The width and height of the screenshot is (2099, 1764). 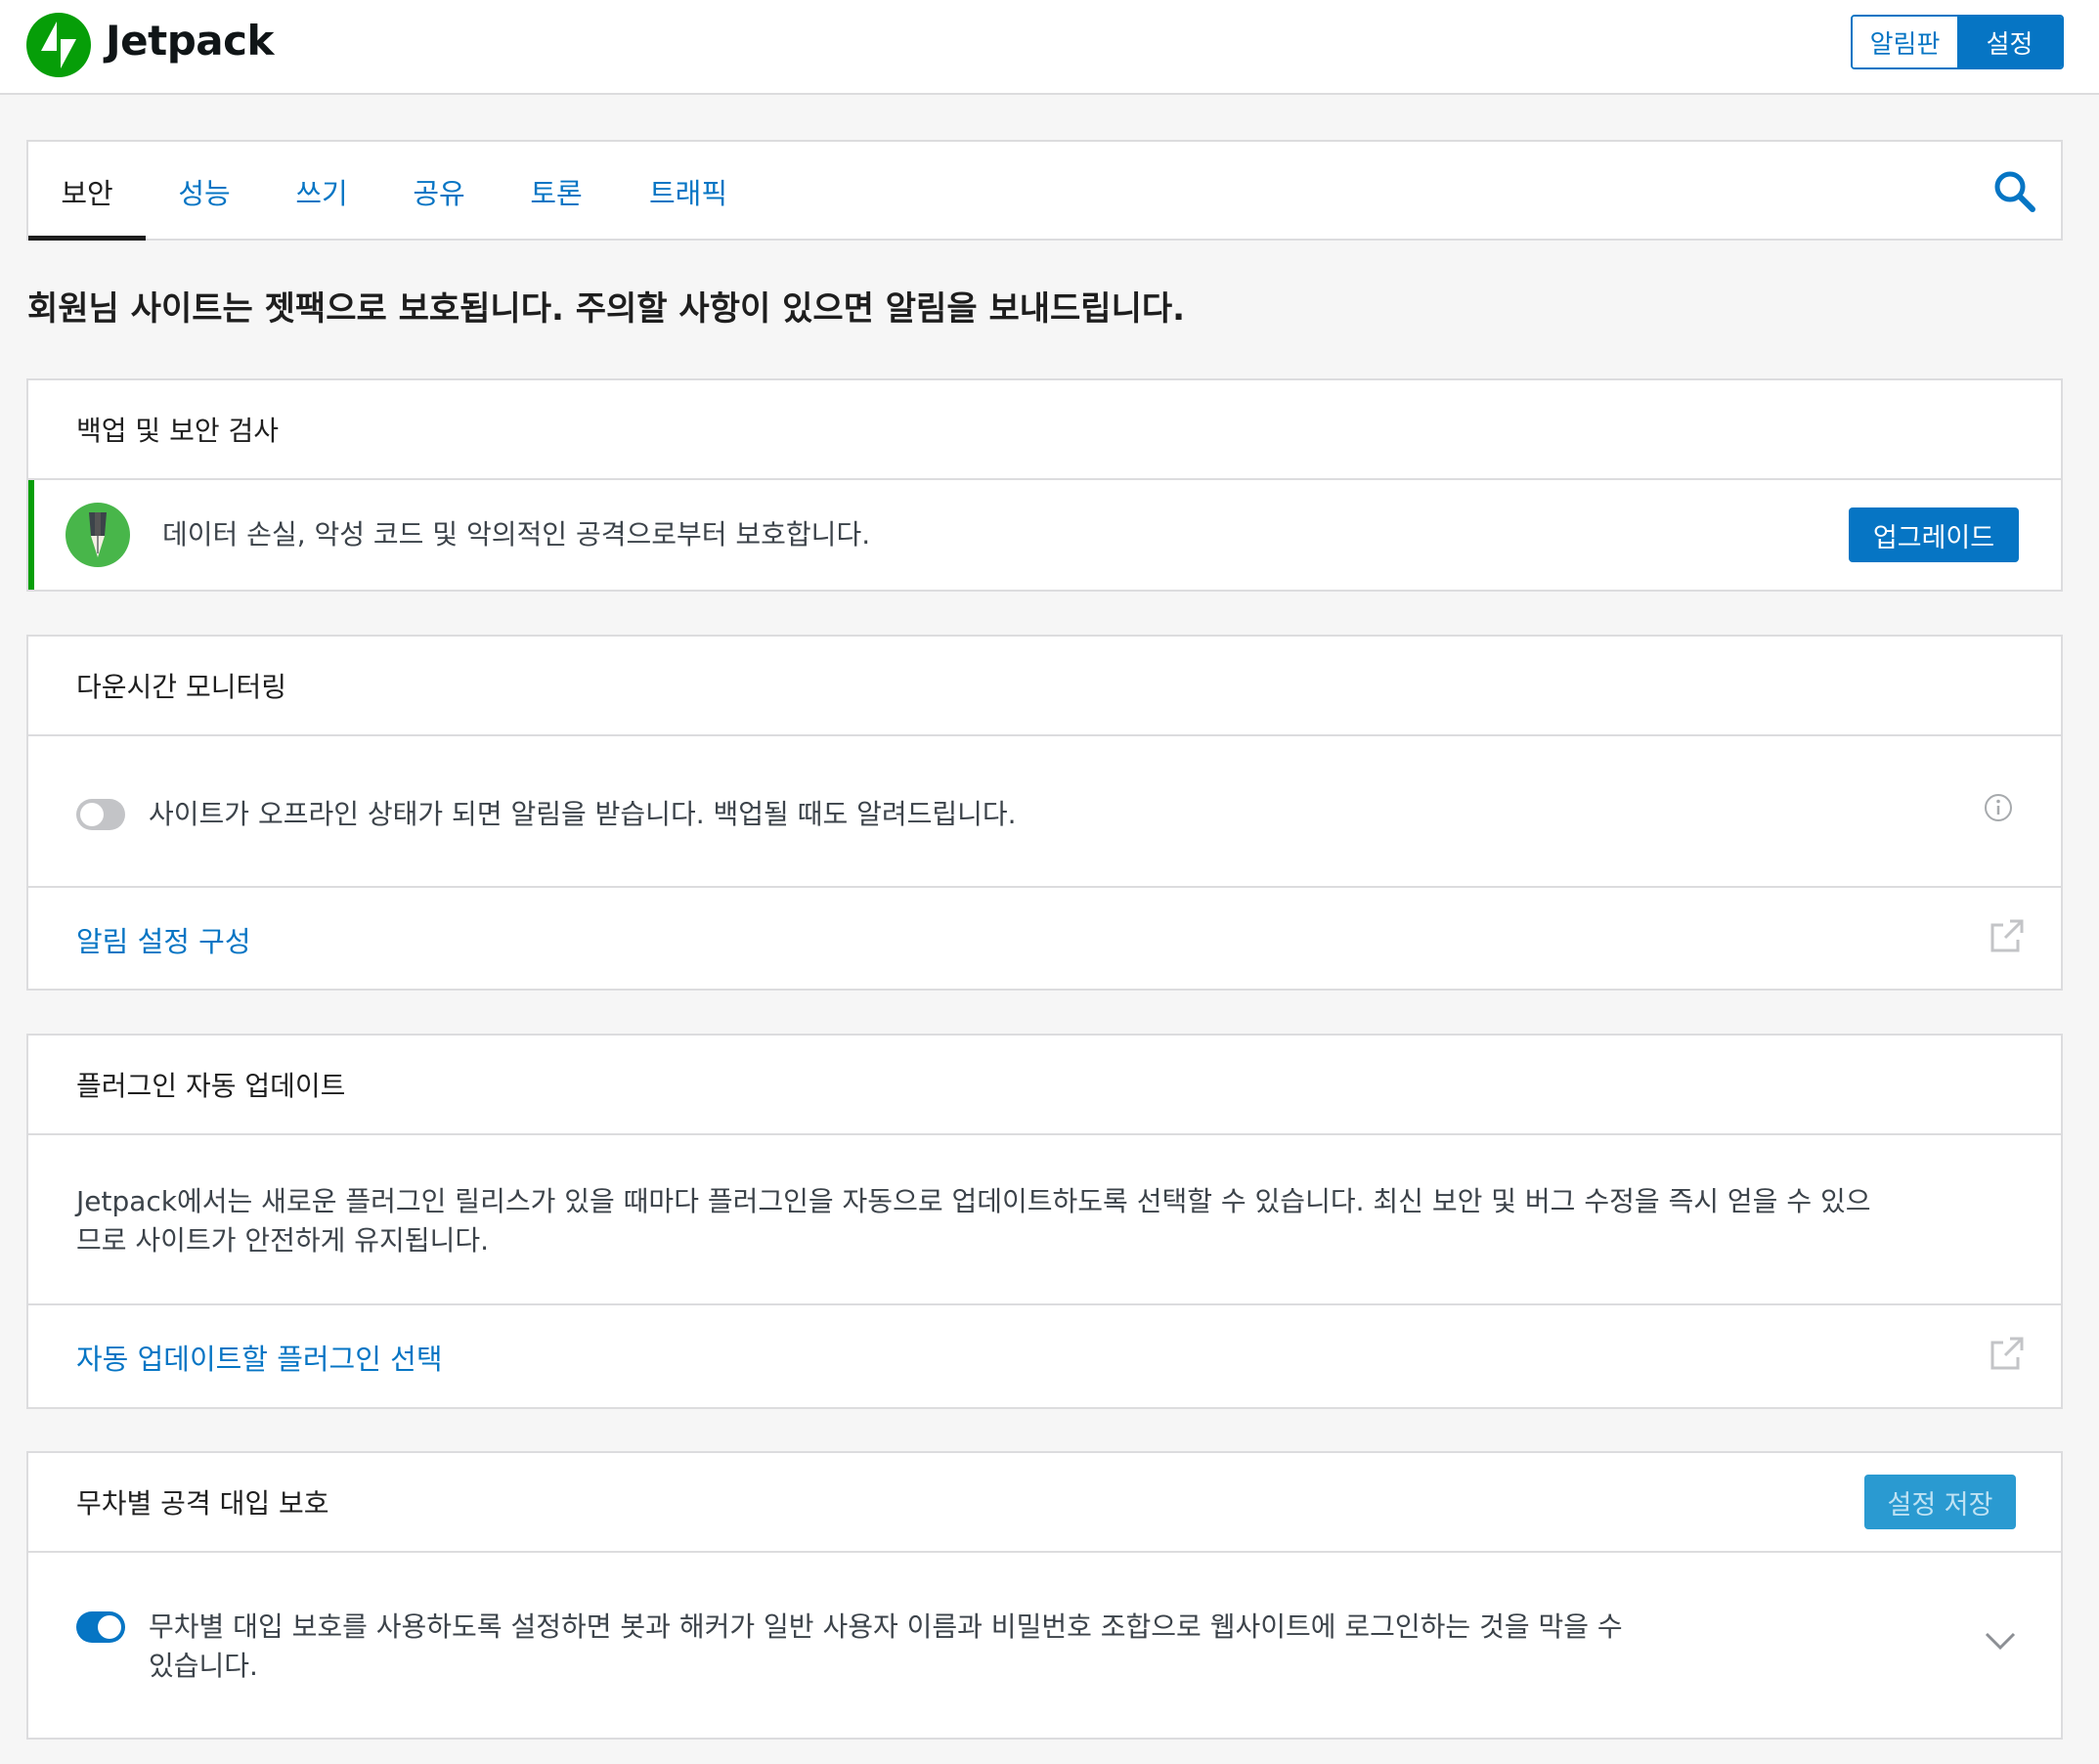 What do you see at coordinates (283, 1240) in the screenshot?
I see `autoupdate-description-line2: 므로 사이트가 안전하게 유지됩니다.` at bounding box center [283, 1240].